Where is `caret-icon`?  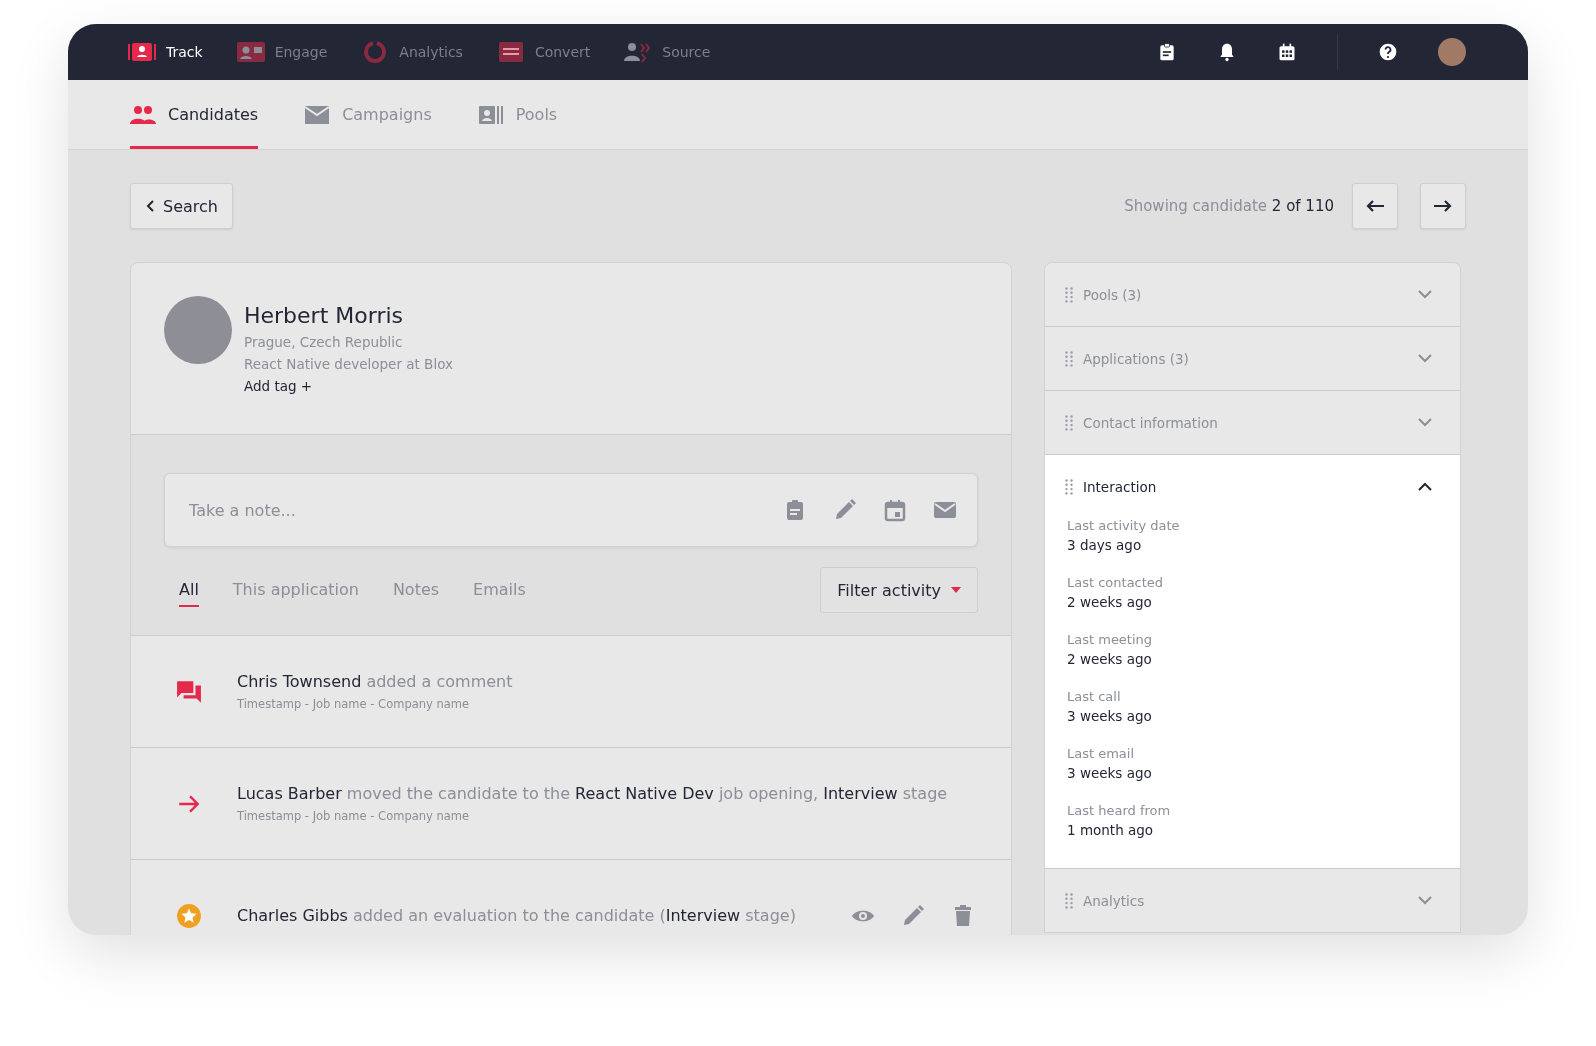 caret-icon is located at coordinates (956, 590).